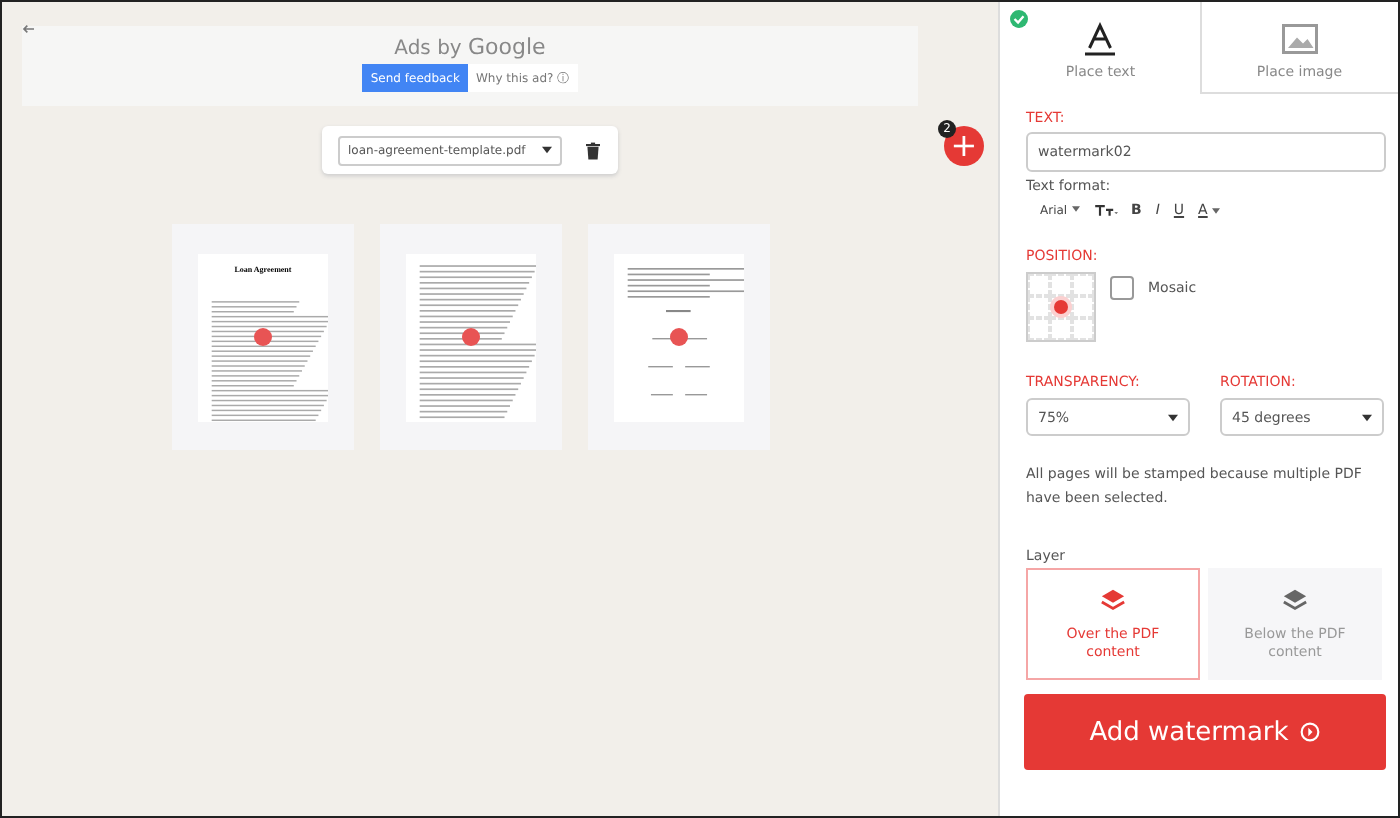 The height and width of the screenshot is (818, 1400). What do you see at coordinates (1205, 732) in the screenshot?
I see `add-watermark-button: Add watermark` at bounding box center [1205, 732].